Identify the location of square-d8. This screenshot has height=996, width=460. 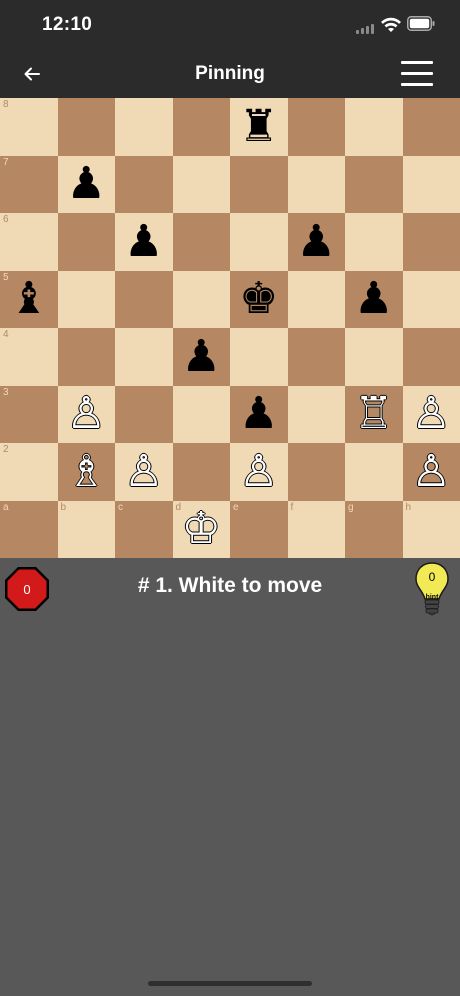
(201, 127).